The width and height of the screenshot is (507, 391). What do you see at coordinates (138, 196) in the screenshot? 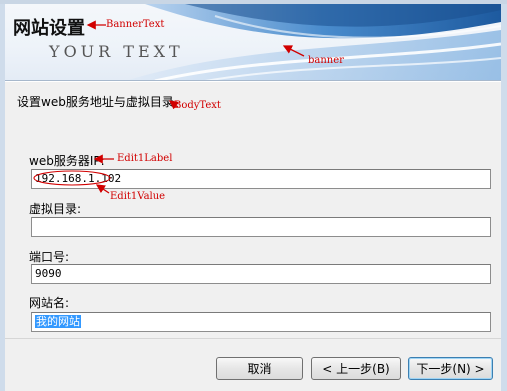
I see `annotation-edit1-value: Edit1Value` at bounding box center [138, 196].